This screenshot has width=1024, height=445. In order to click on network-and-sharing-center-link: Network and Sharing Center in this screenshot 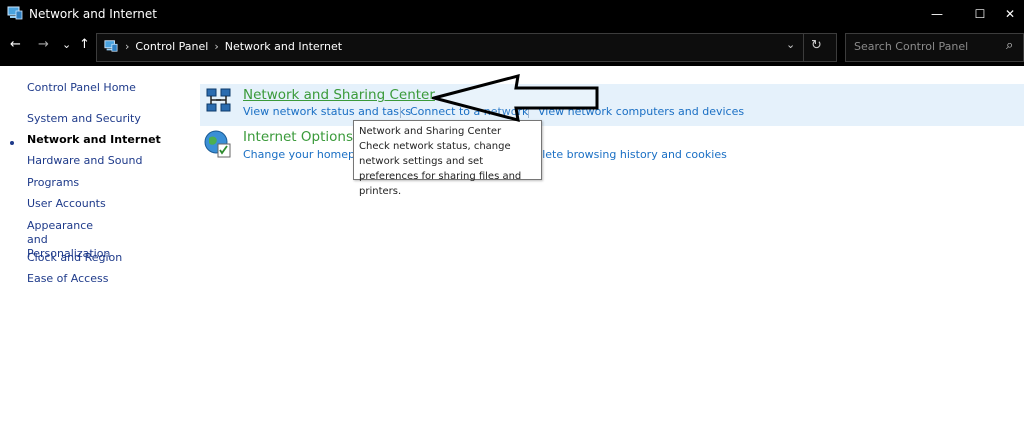, I will do `click(339, 95)`.